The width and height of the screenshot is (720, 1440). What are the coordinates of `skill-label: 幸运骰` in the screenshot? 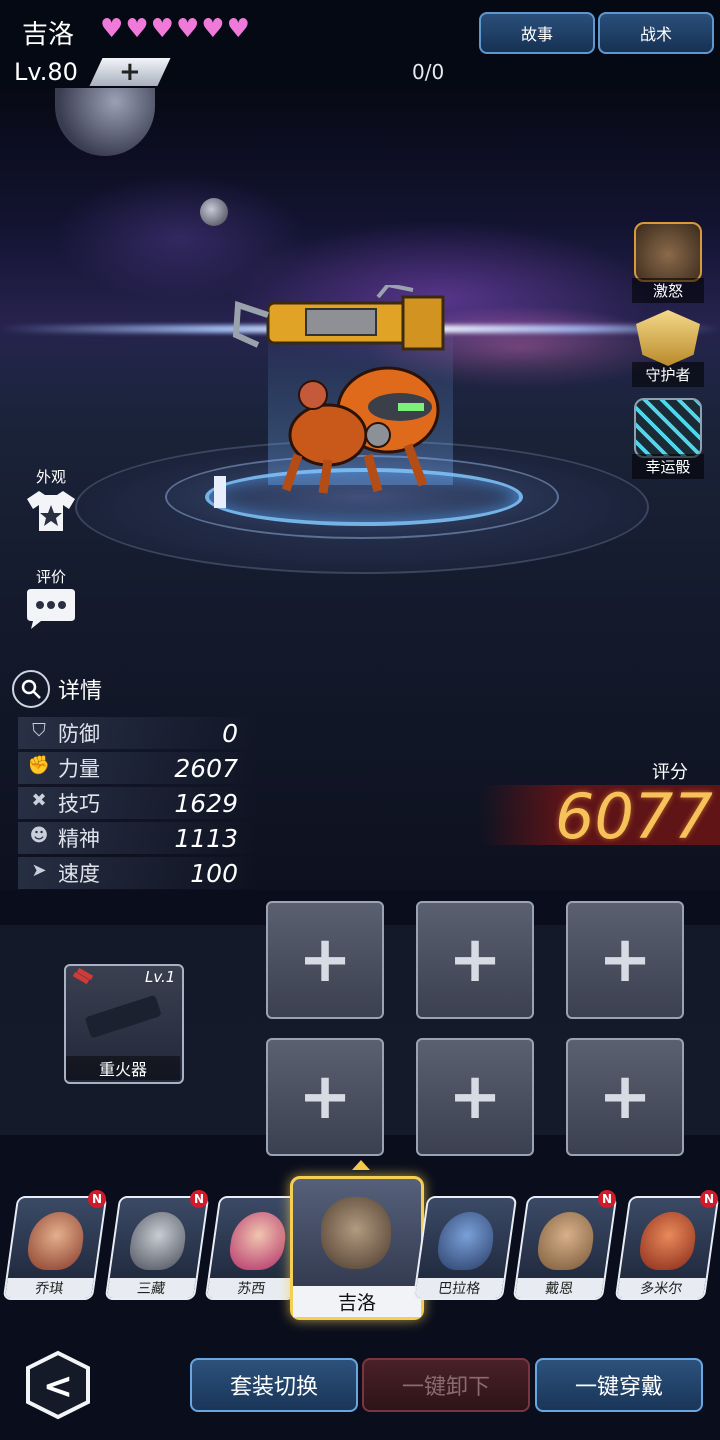 It's located at (668, 466).